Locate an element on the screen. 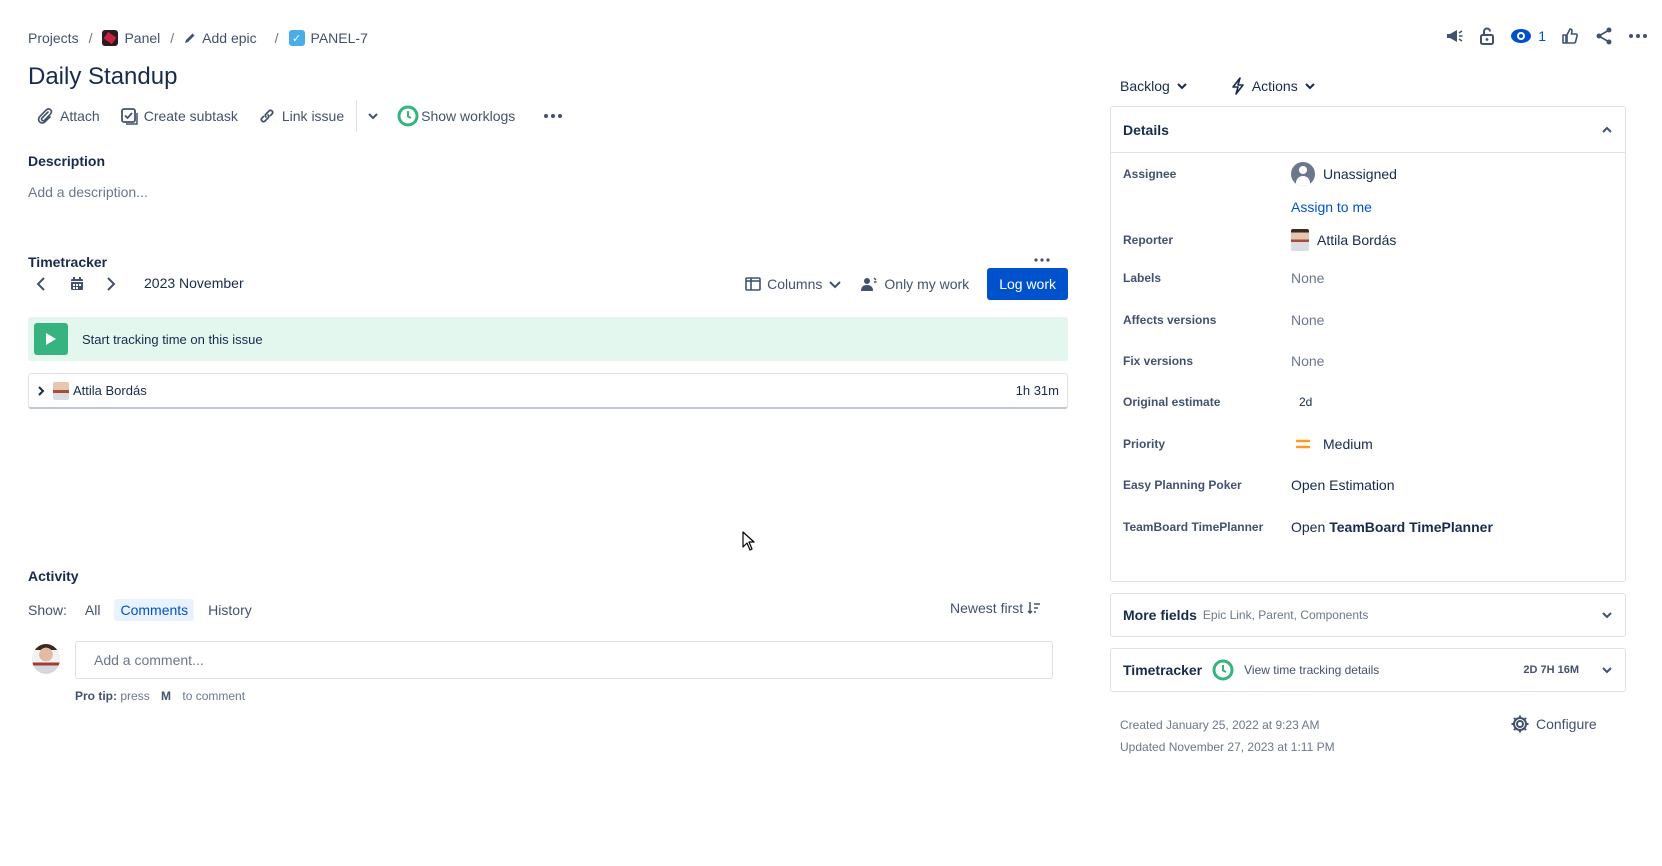 The width and height of the screenshot is (1662, 866). priority-name: Medium is located at coordinates (1348, 444).